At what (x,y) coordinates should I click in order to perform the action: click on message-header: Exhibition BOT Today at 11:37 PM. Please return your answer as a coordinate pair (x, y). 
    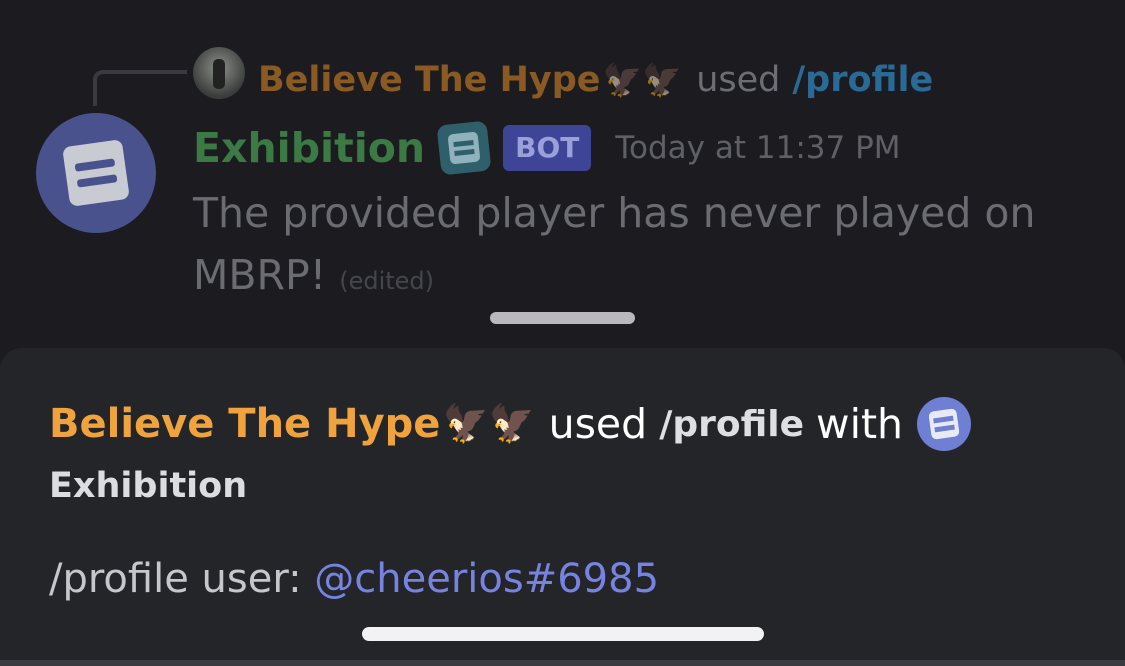
    Looking at the image, I should click on (547, 148).